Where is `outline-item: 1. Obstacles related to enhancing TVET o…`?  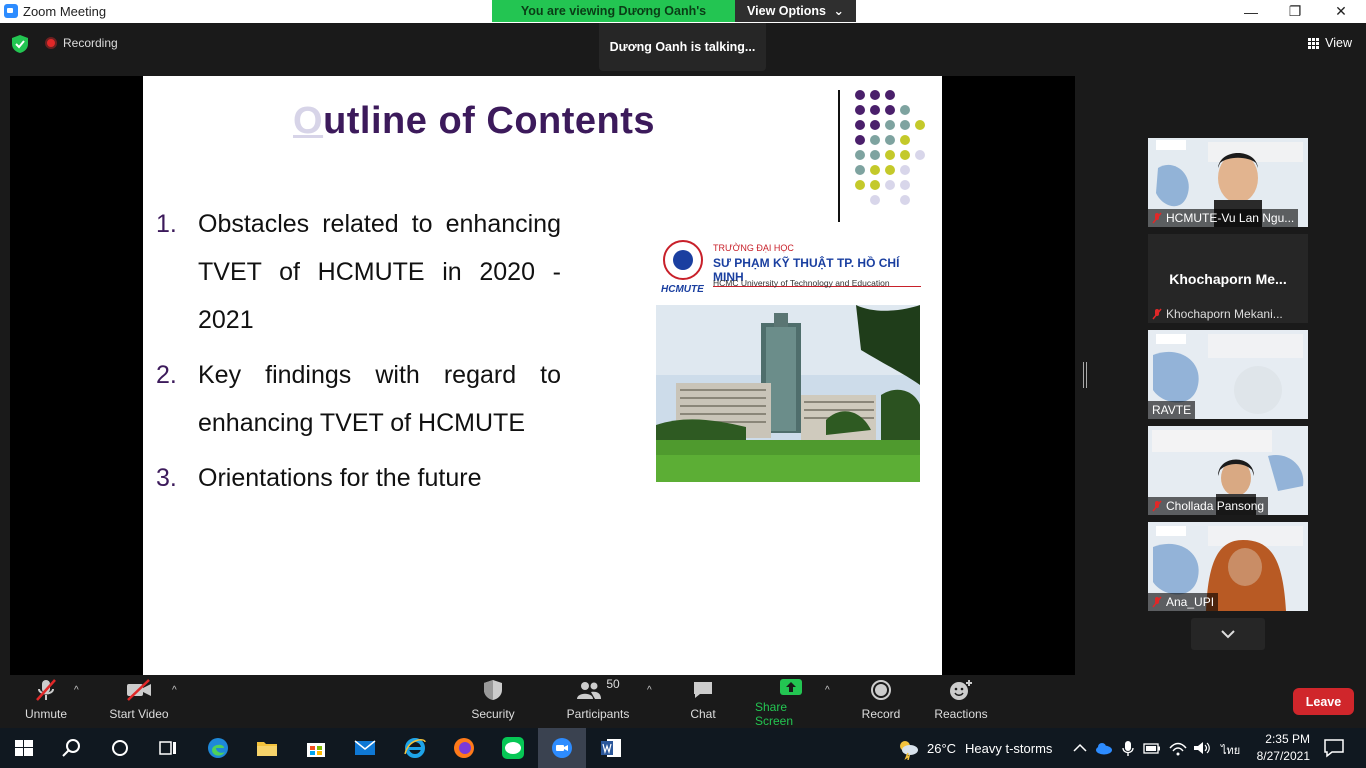
outline-item: 1. Obstacles related to enhancing TVET o… is located at coordinates (358, 272).